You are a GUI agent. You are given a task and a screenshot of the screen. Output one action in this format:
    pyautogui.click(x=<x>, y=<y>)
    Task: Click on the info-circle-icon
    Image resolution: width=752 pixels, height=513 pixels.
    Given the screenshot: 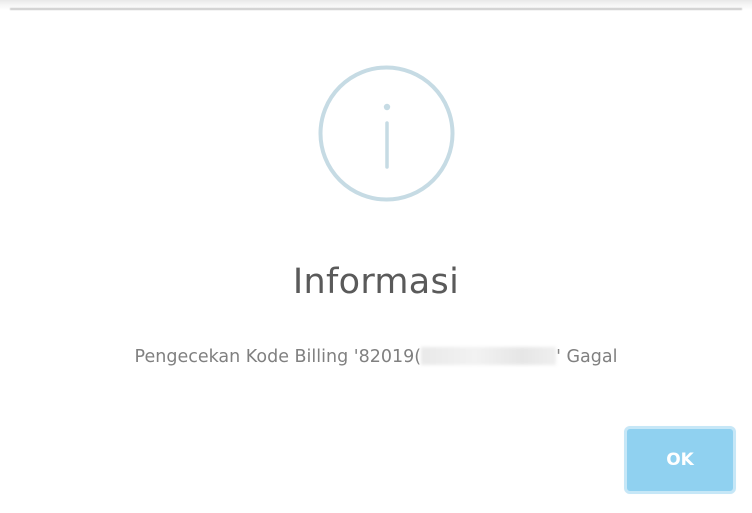 What is the action you would take?
    pyautogui.click(x=386, y=133)
    